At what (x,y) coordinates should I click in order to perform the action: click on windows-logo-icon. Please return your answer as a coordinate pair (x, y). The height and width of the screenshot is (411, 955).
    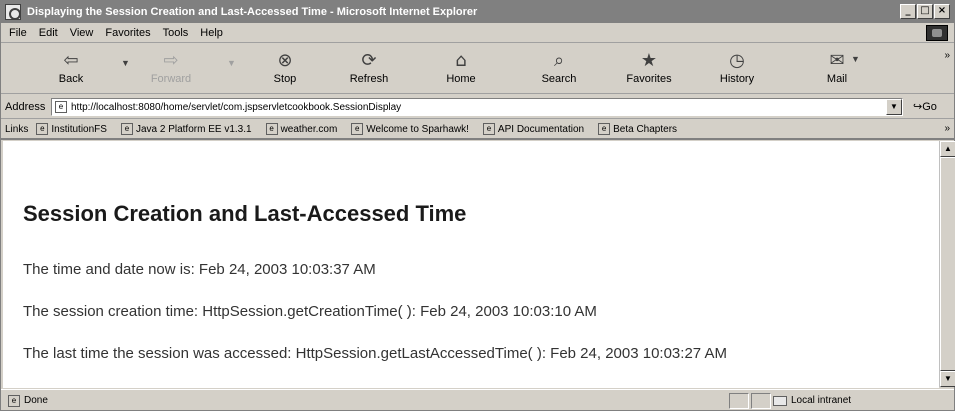
    Looking at the image, I should click on (937, 33).